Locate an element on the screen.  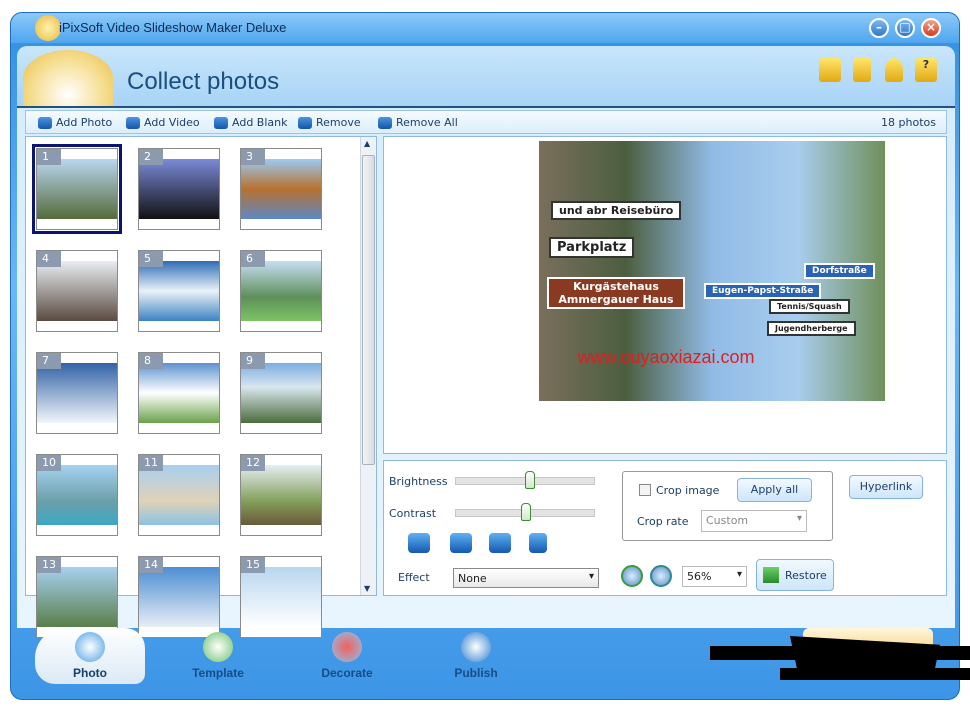
sign: Parkplatz is located at coordinates (592, 247).